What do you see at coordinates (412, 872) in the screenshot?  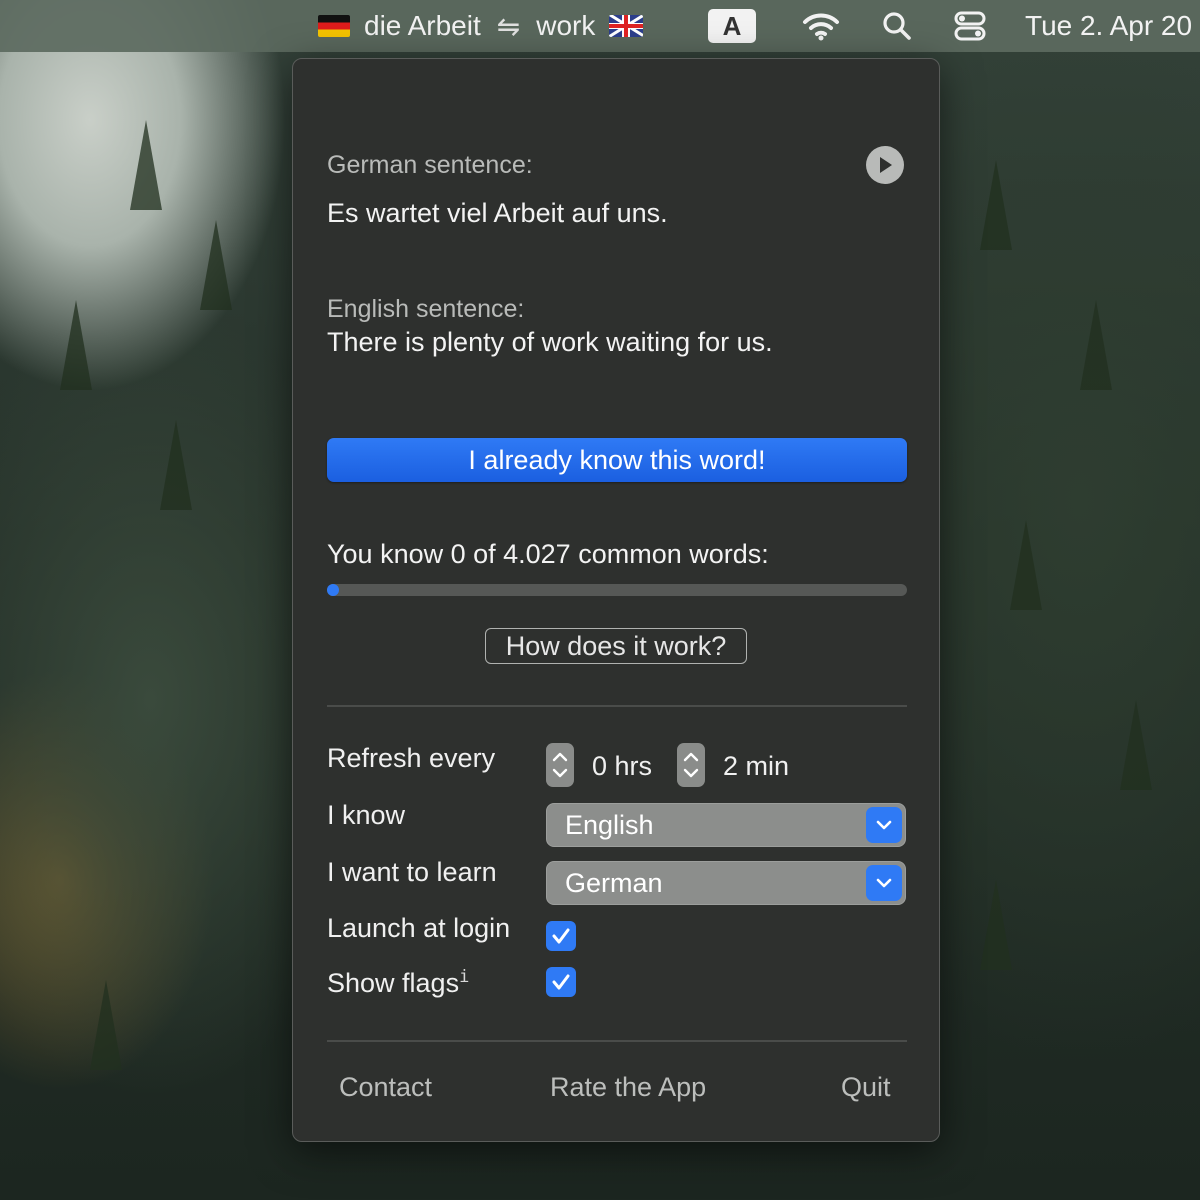 I see `learn-label: I want to learn` at bounding box center [412, 872].